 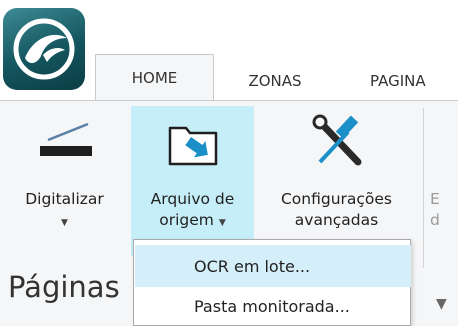 I want to click on scan-button: Digitalizar ▼, so click(x=64, y=181).